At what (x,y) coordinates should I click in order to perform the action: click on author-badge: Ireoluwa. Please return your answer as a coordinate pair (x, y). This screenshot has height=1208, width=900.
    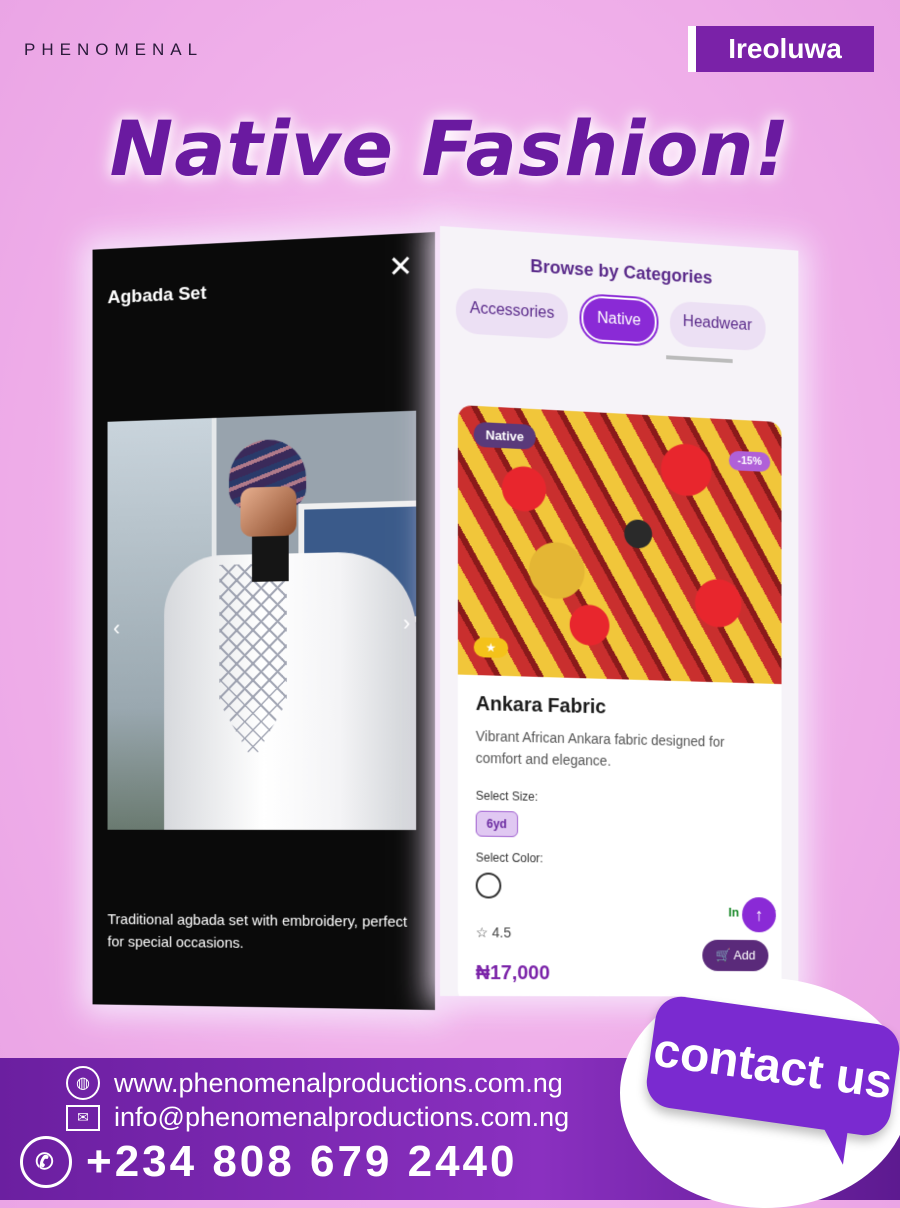
    Looking at the image, I should click on (781, 49).